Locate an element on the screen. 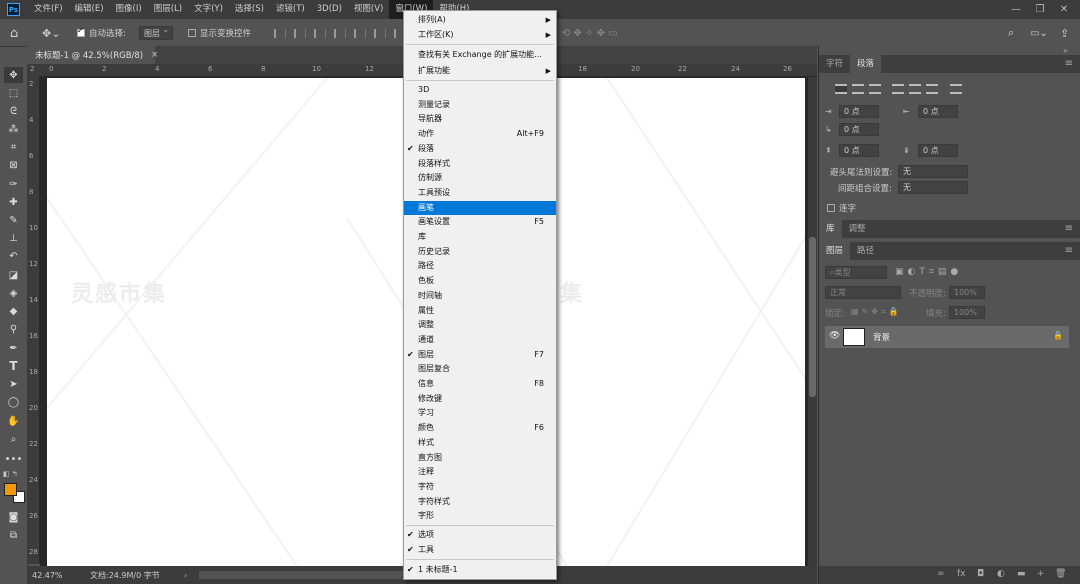 Image resolution: width=1080 pixels, height=584 pixels. auto-select-dropdown: 图层 is located at coordinates (156, 32).